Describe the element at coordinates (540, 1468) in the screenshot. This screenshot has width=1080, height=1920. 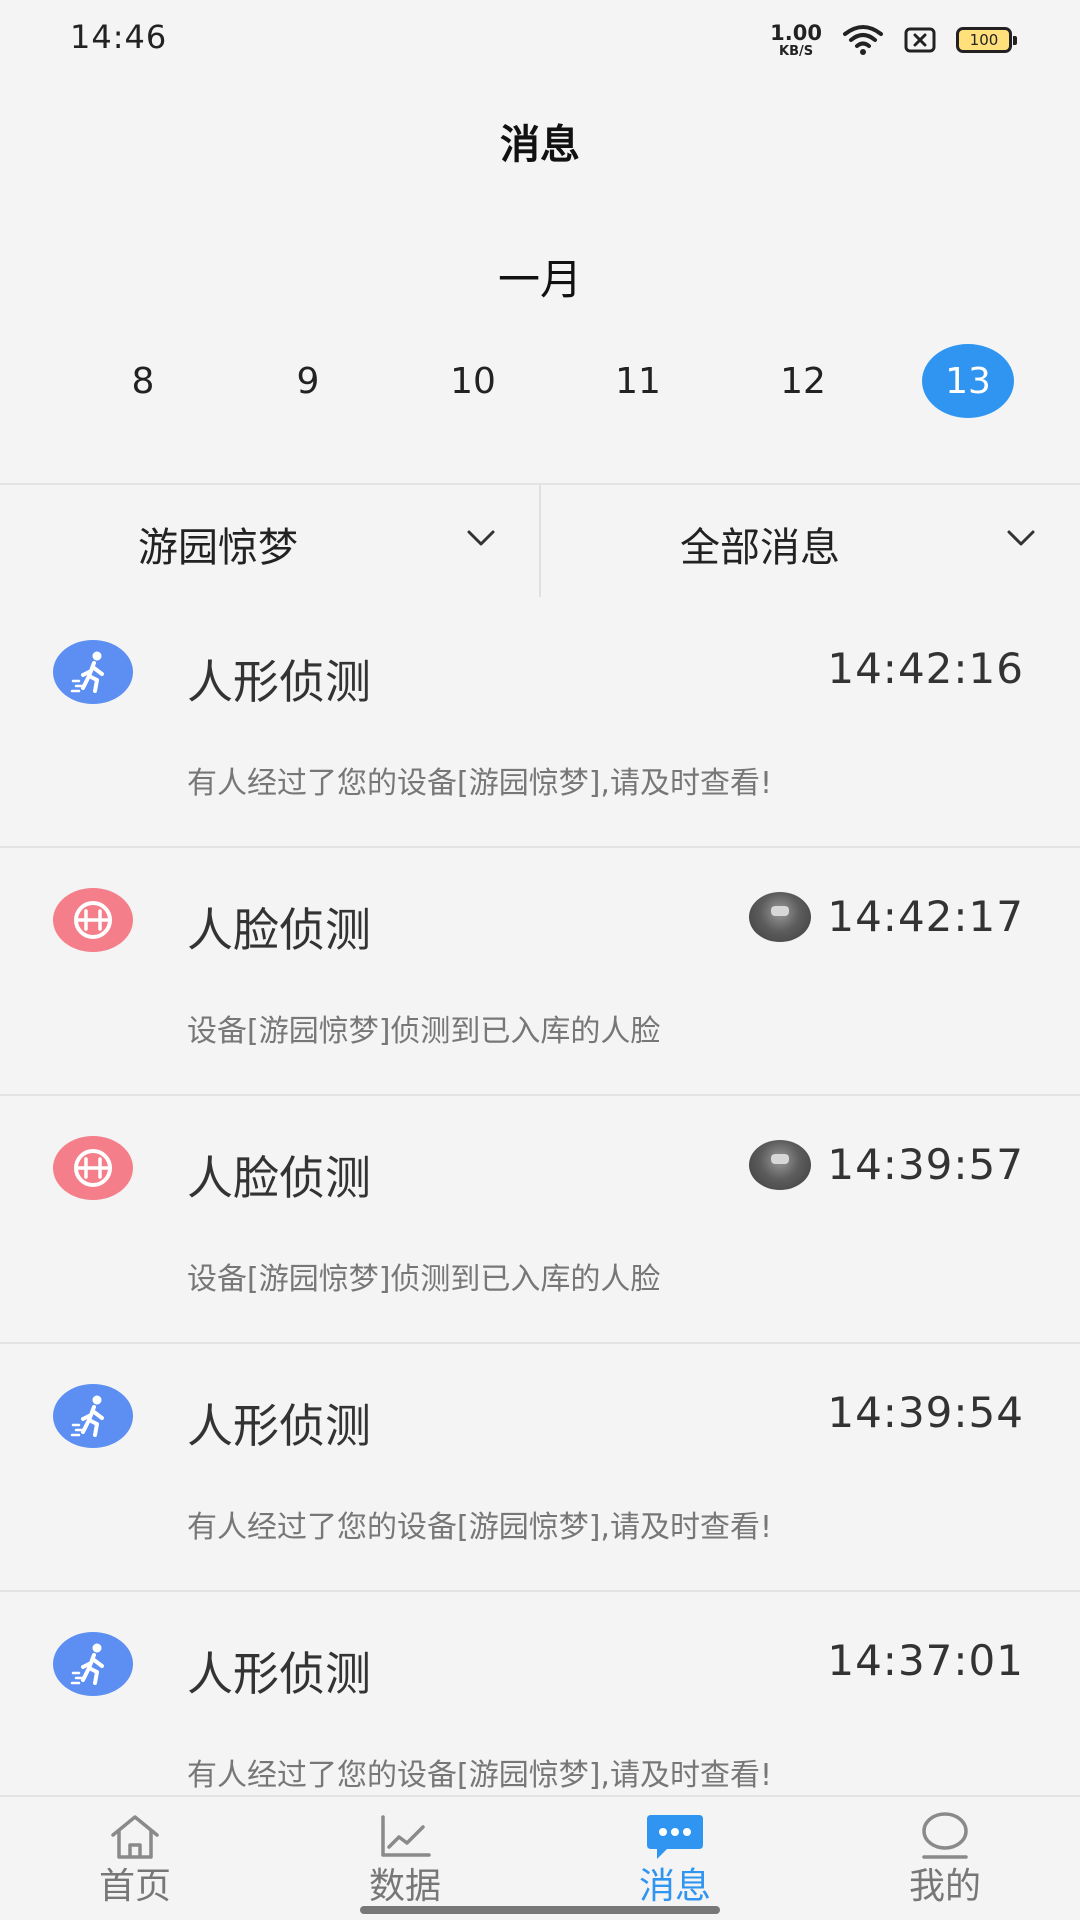
I see `message-item: 人形侦测 14:39:54 有人经过了您的设备[游园惊梦],请及时查看!` at that location.